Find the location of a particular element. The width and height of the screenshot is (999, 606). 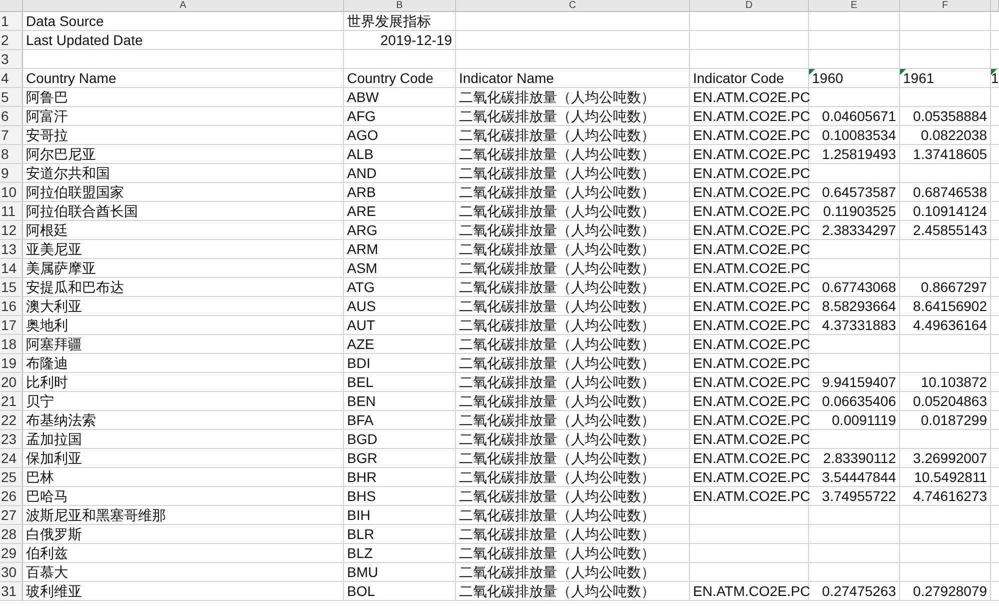

row-number: 1 is located at coordinates (11, 21).